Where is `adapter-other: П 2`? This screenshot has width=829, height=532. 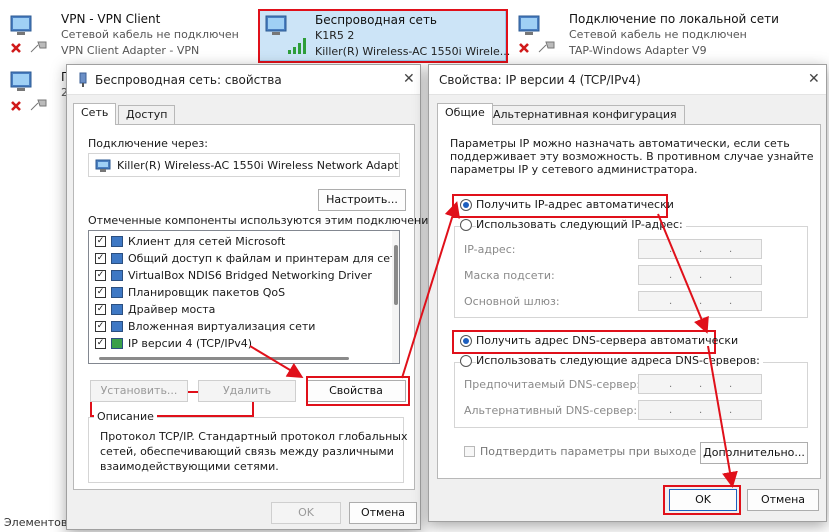 adapter-other: П 2 is located at coordinates (39, 92).